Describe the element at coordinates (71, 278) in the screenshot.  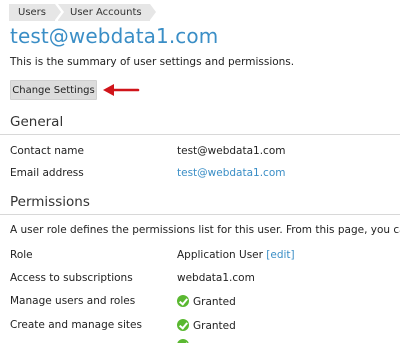
I see `access-subscriptions-label: Access to subscriptions` at that location.